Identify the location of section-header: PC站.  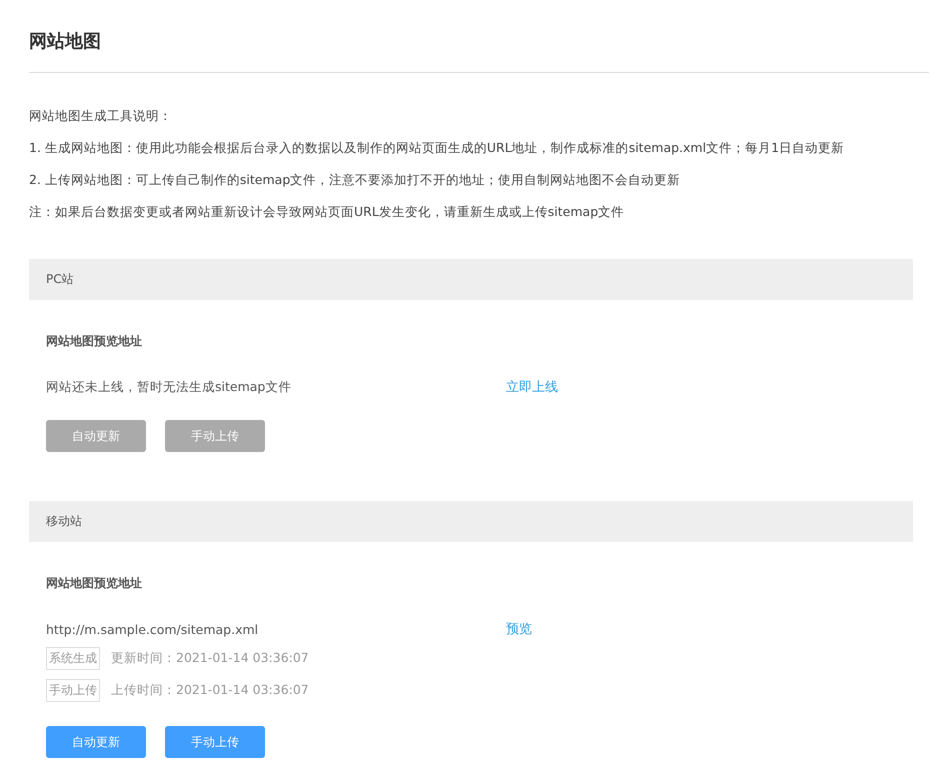
(471, 279).